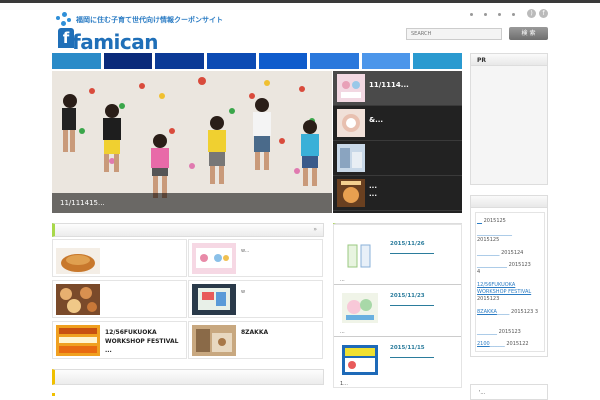 This screenshot has width=600, height=400. I want to click on sidebar-list-item: _________ 2015124, so click(508, 253).